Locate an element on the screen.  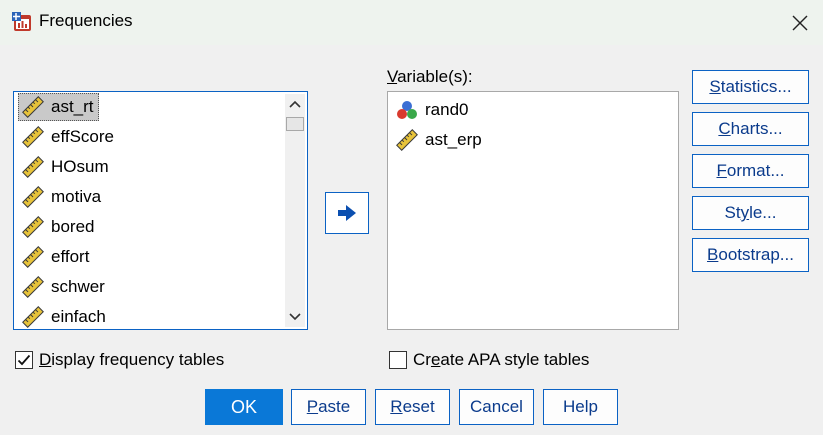
scroll-down-button is located at coordinates (295, 317).